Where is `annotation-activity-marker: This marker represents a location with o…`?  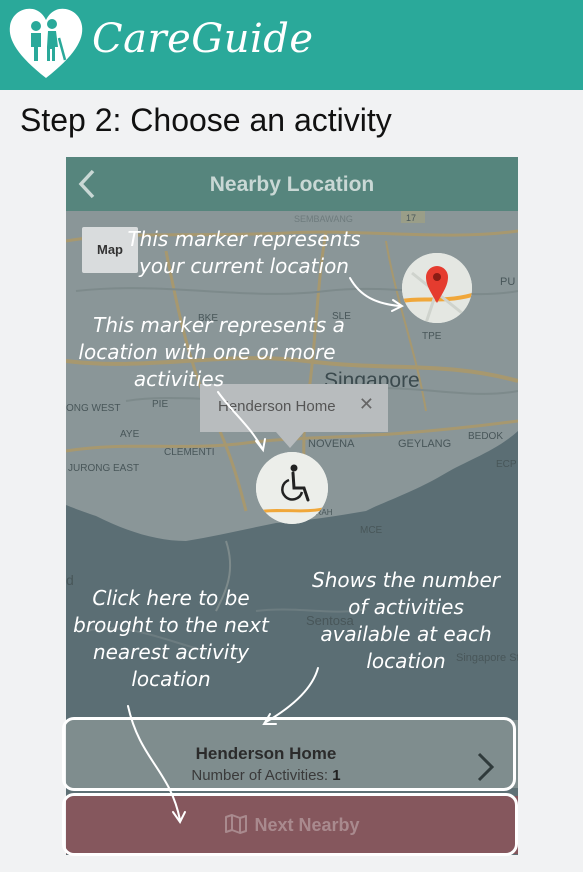 annotation-activity-marker: This marker represents a location with o… is located at coordinates (219, 352).